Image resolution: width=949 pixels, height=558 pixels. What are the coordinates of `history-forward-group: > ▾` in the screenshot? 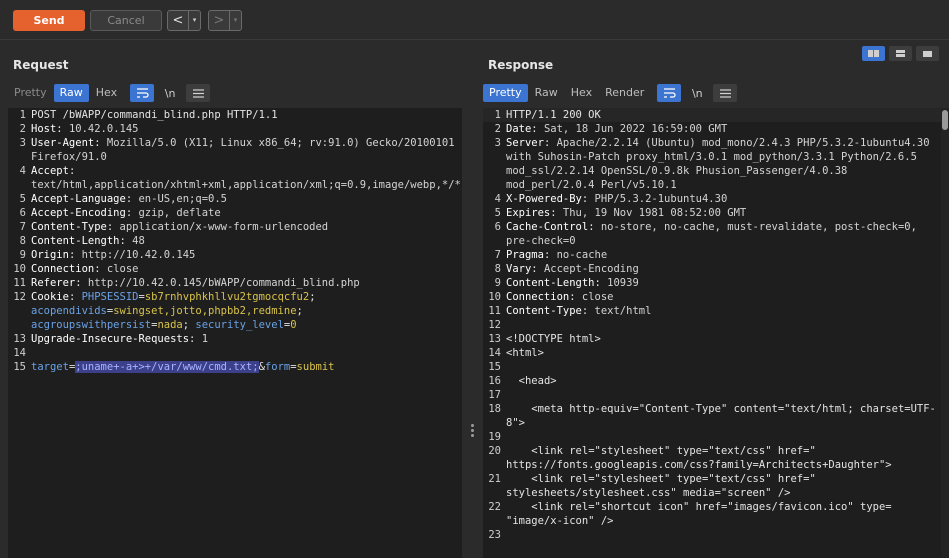 It's located at (225, 20).